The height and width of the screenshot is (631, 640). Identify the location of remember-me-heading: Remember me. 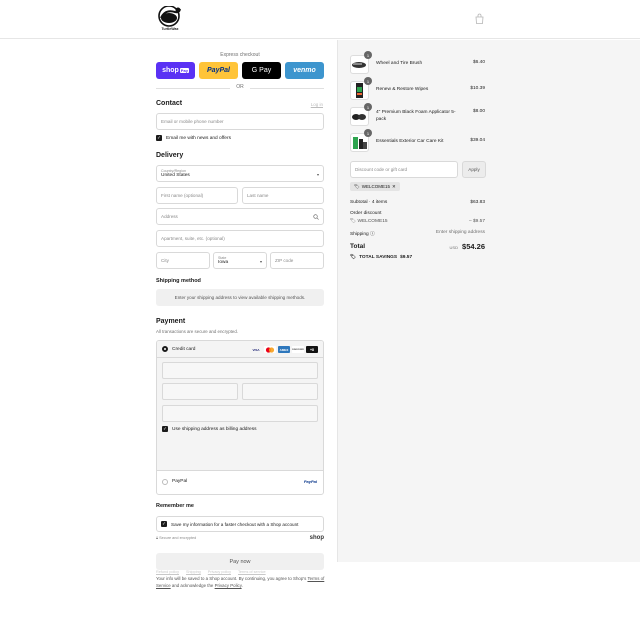
(175, 506).